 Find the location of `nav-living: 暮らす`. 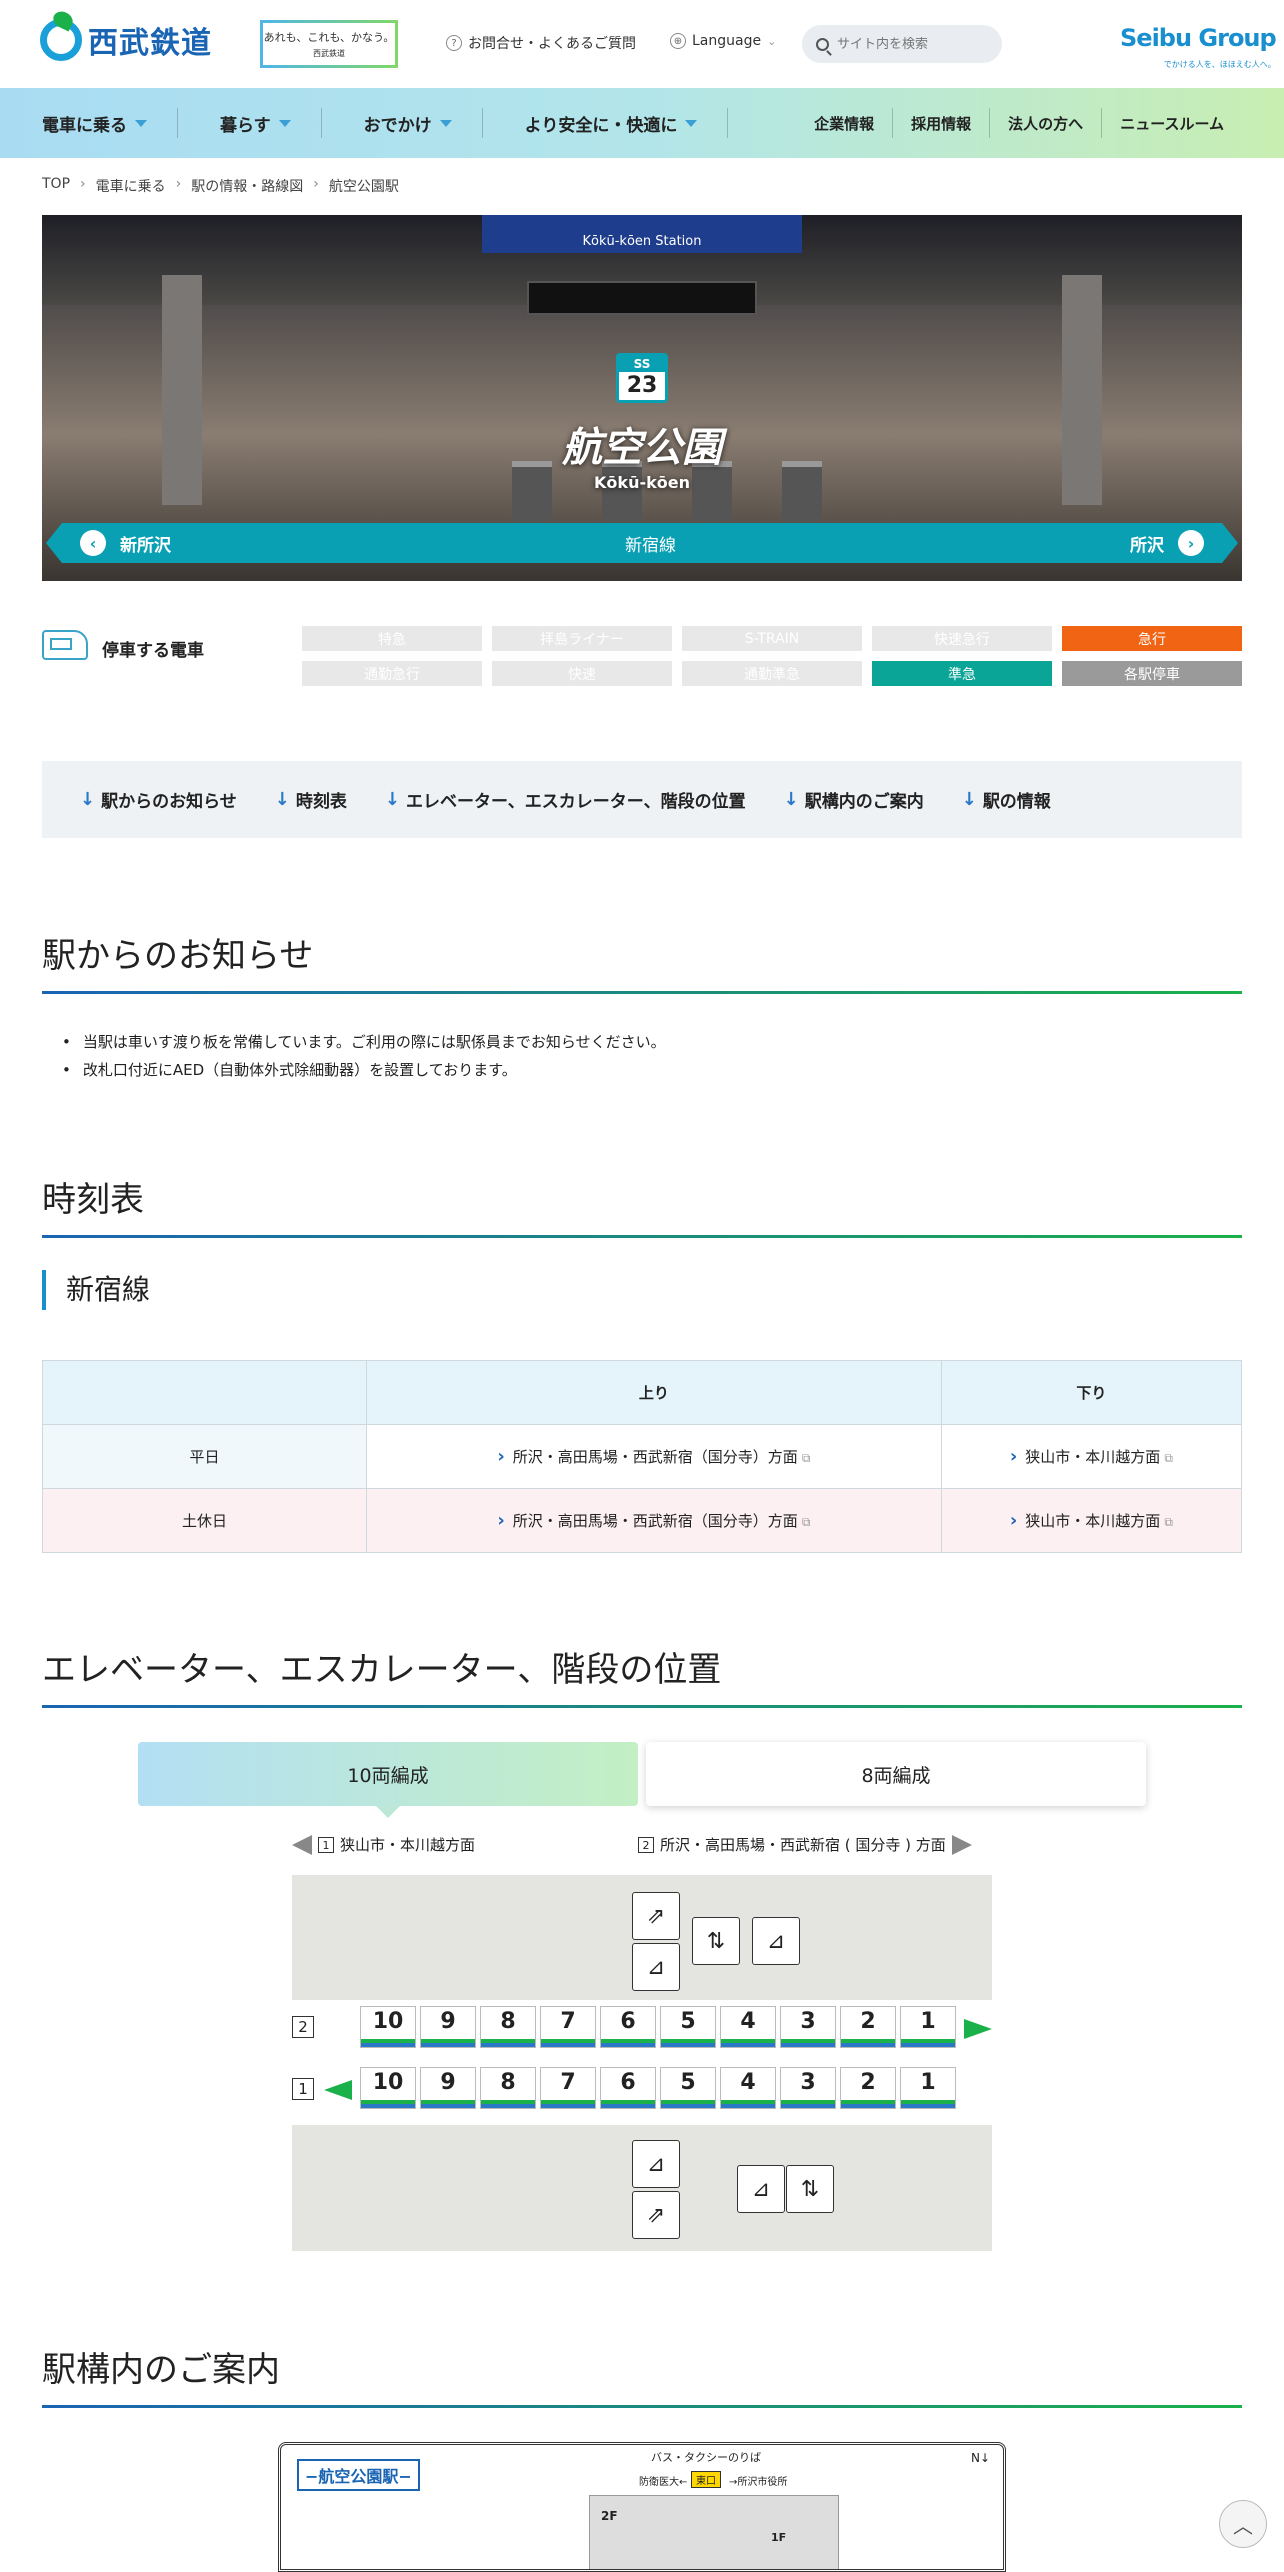

nav-living: 暮らす is located at coordinates (250, 123).